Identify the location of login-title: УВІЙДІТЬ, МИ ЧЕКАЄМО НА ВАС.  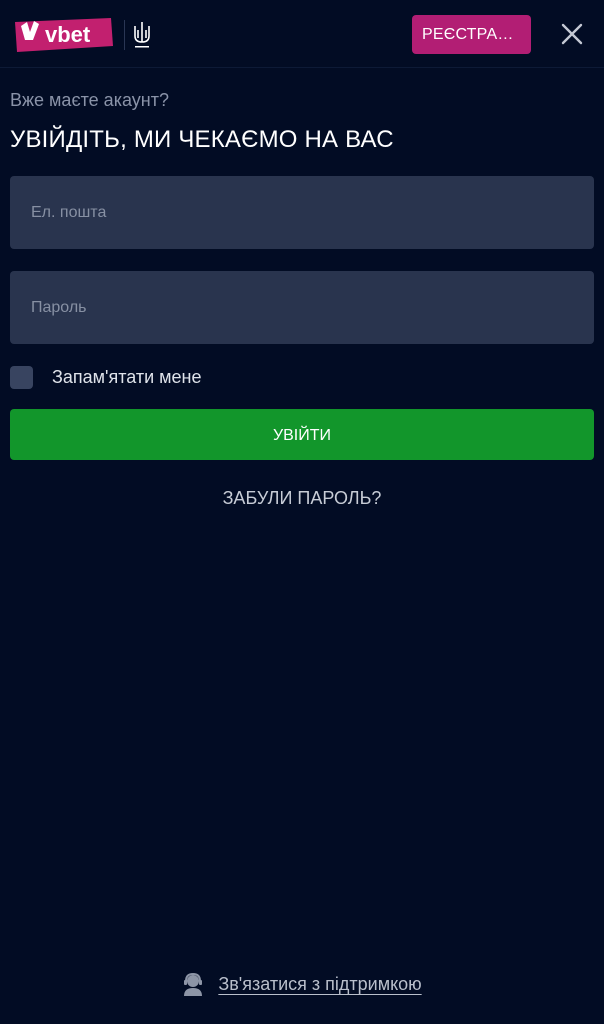
(202, 139).